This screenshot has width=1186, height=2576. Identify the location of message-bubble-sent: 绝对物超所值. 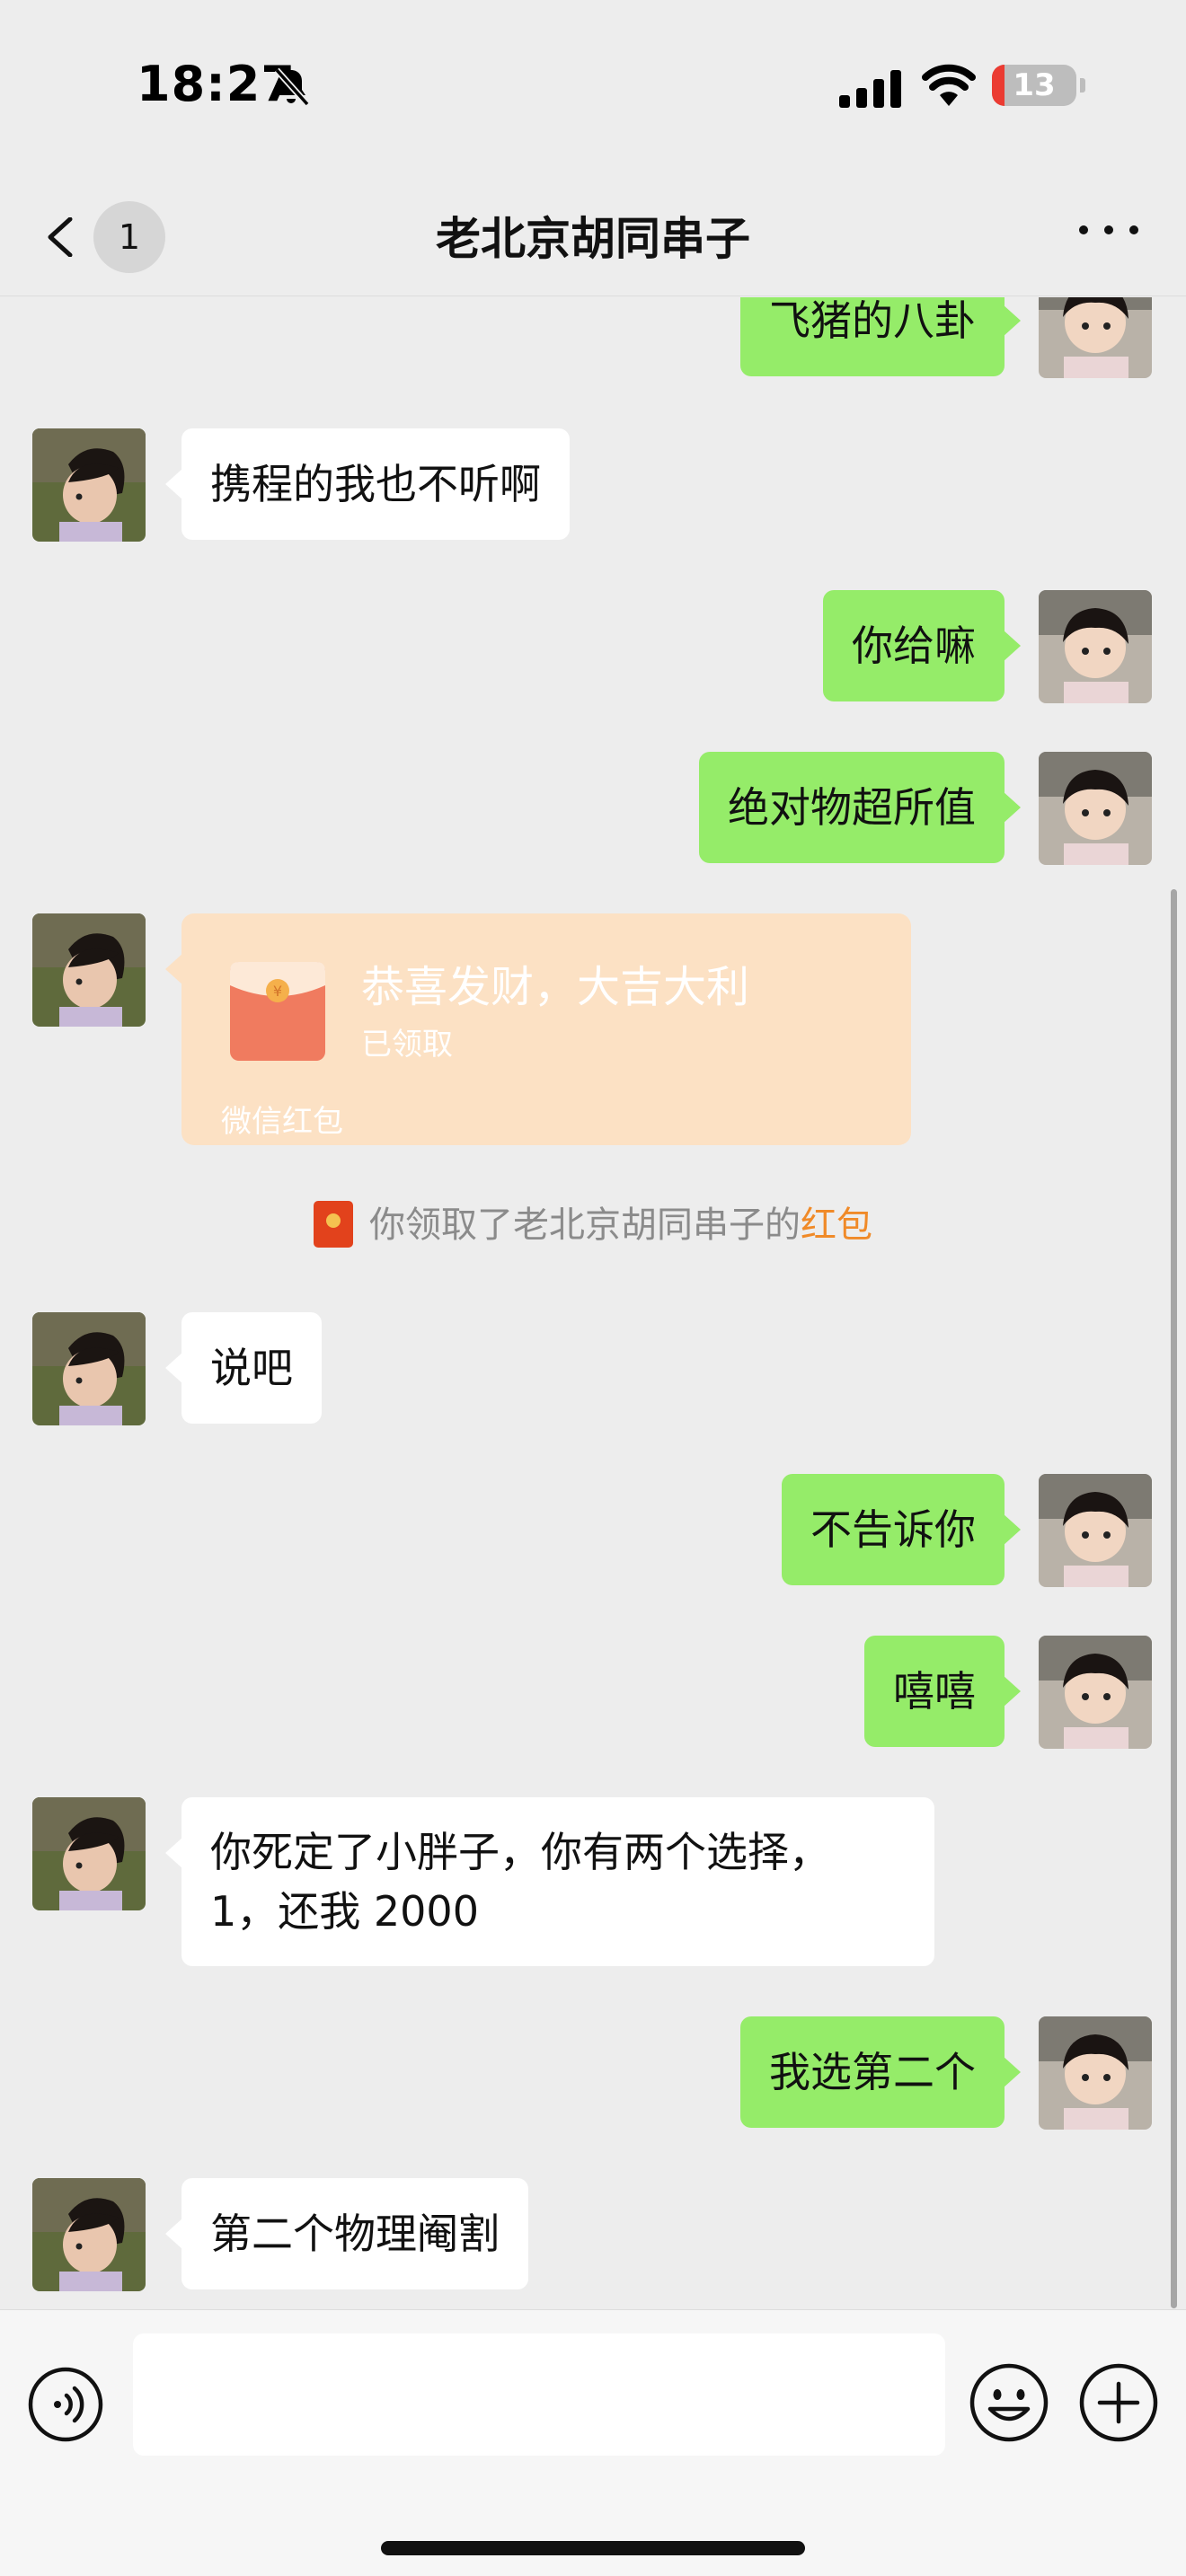
(860, 807).